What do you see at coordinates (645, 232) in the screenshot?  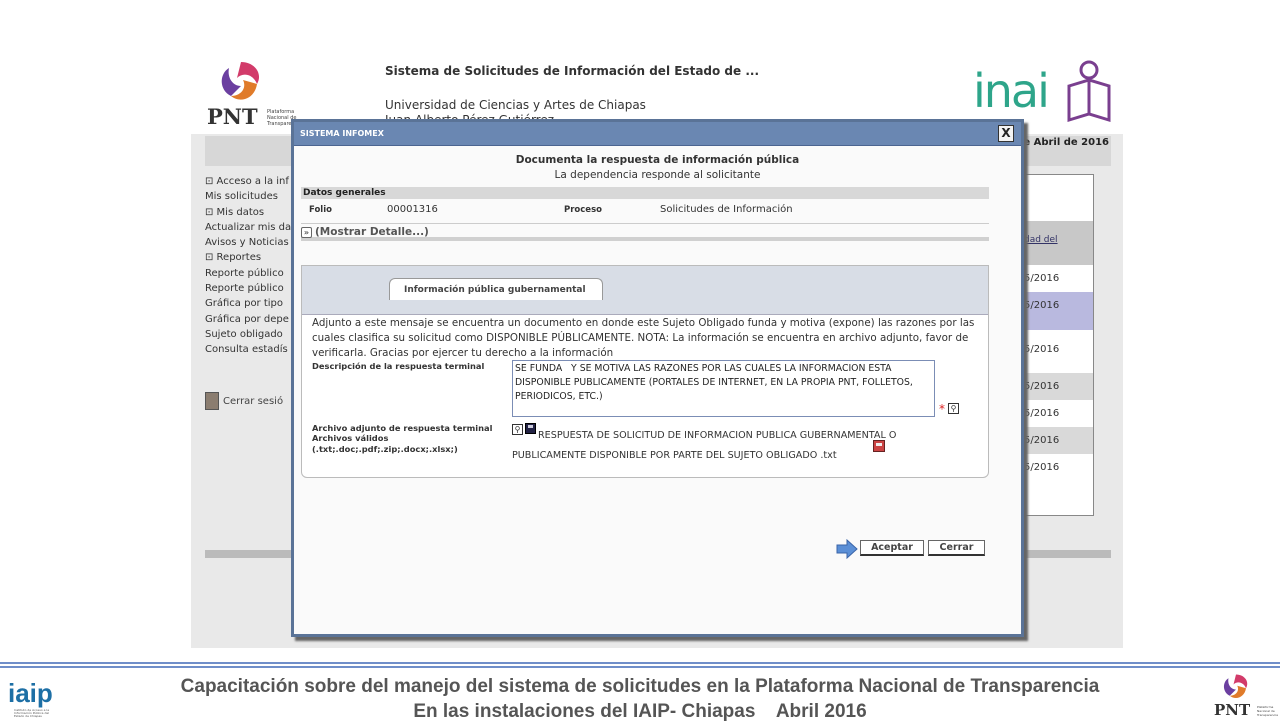 I see `show-detail-toggle: » (Mostrar Detalle...)` at bounding box center [645, 232].